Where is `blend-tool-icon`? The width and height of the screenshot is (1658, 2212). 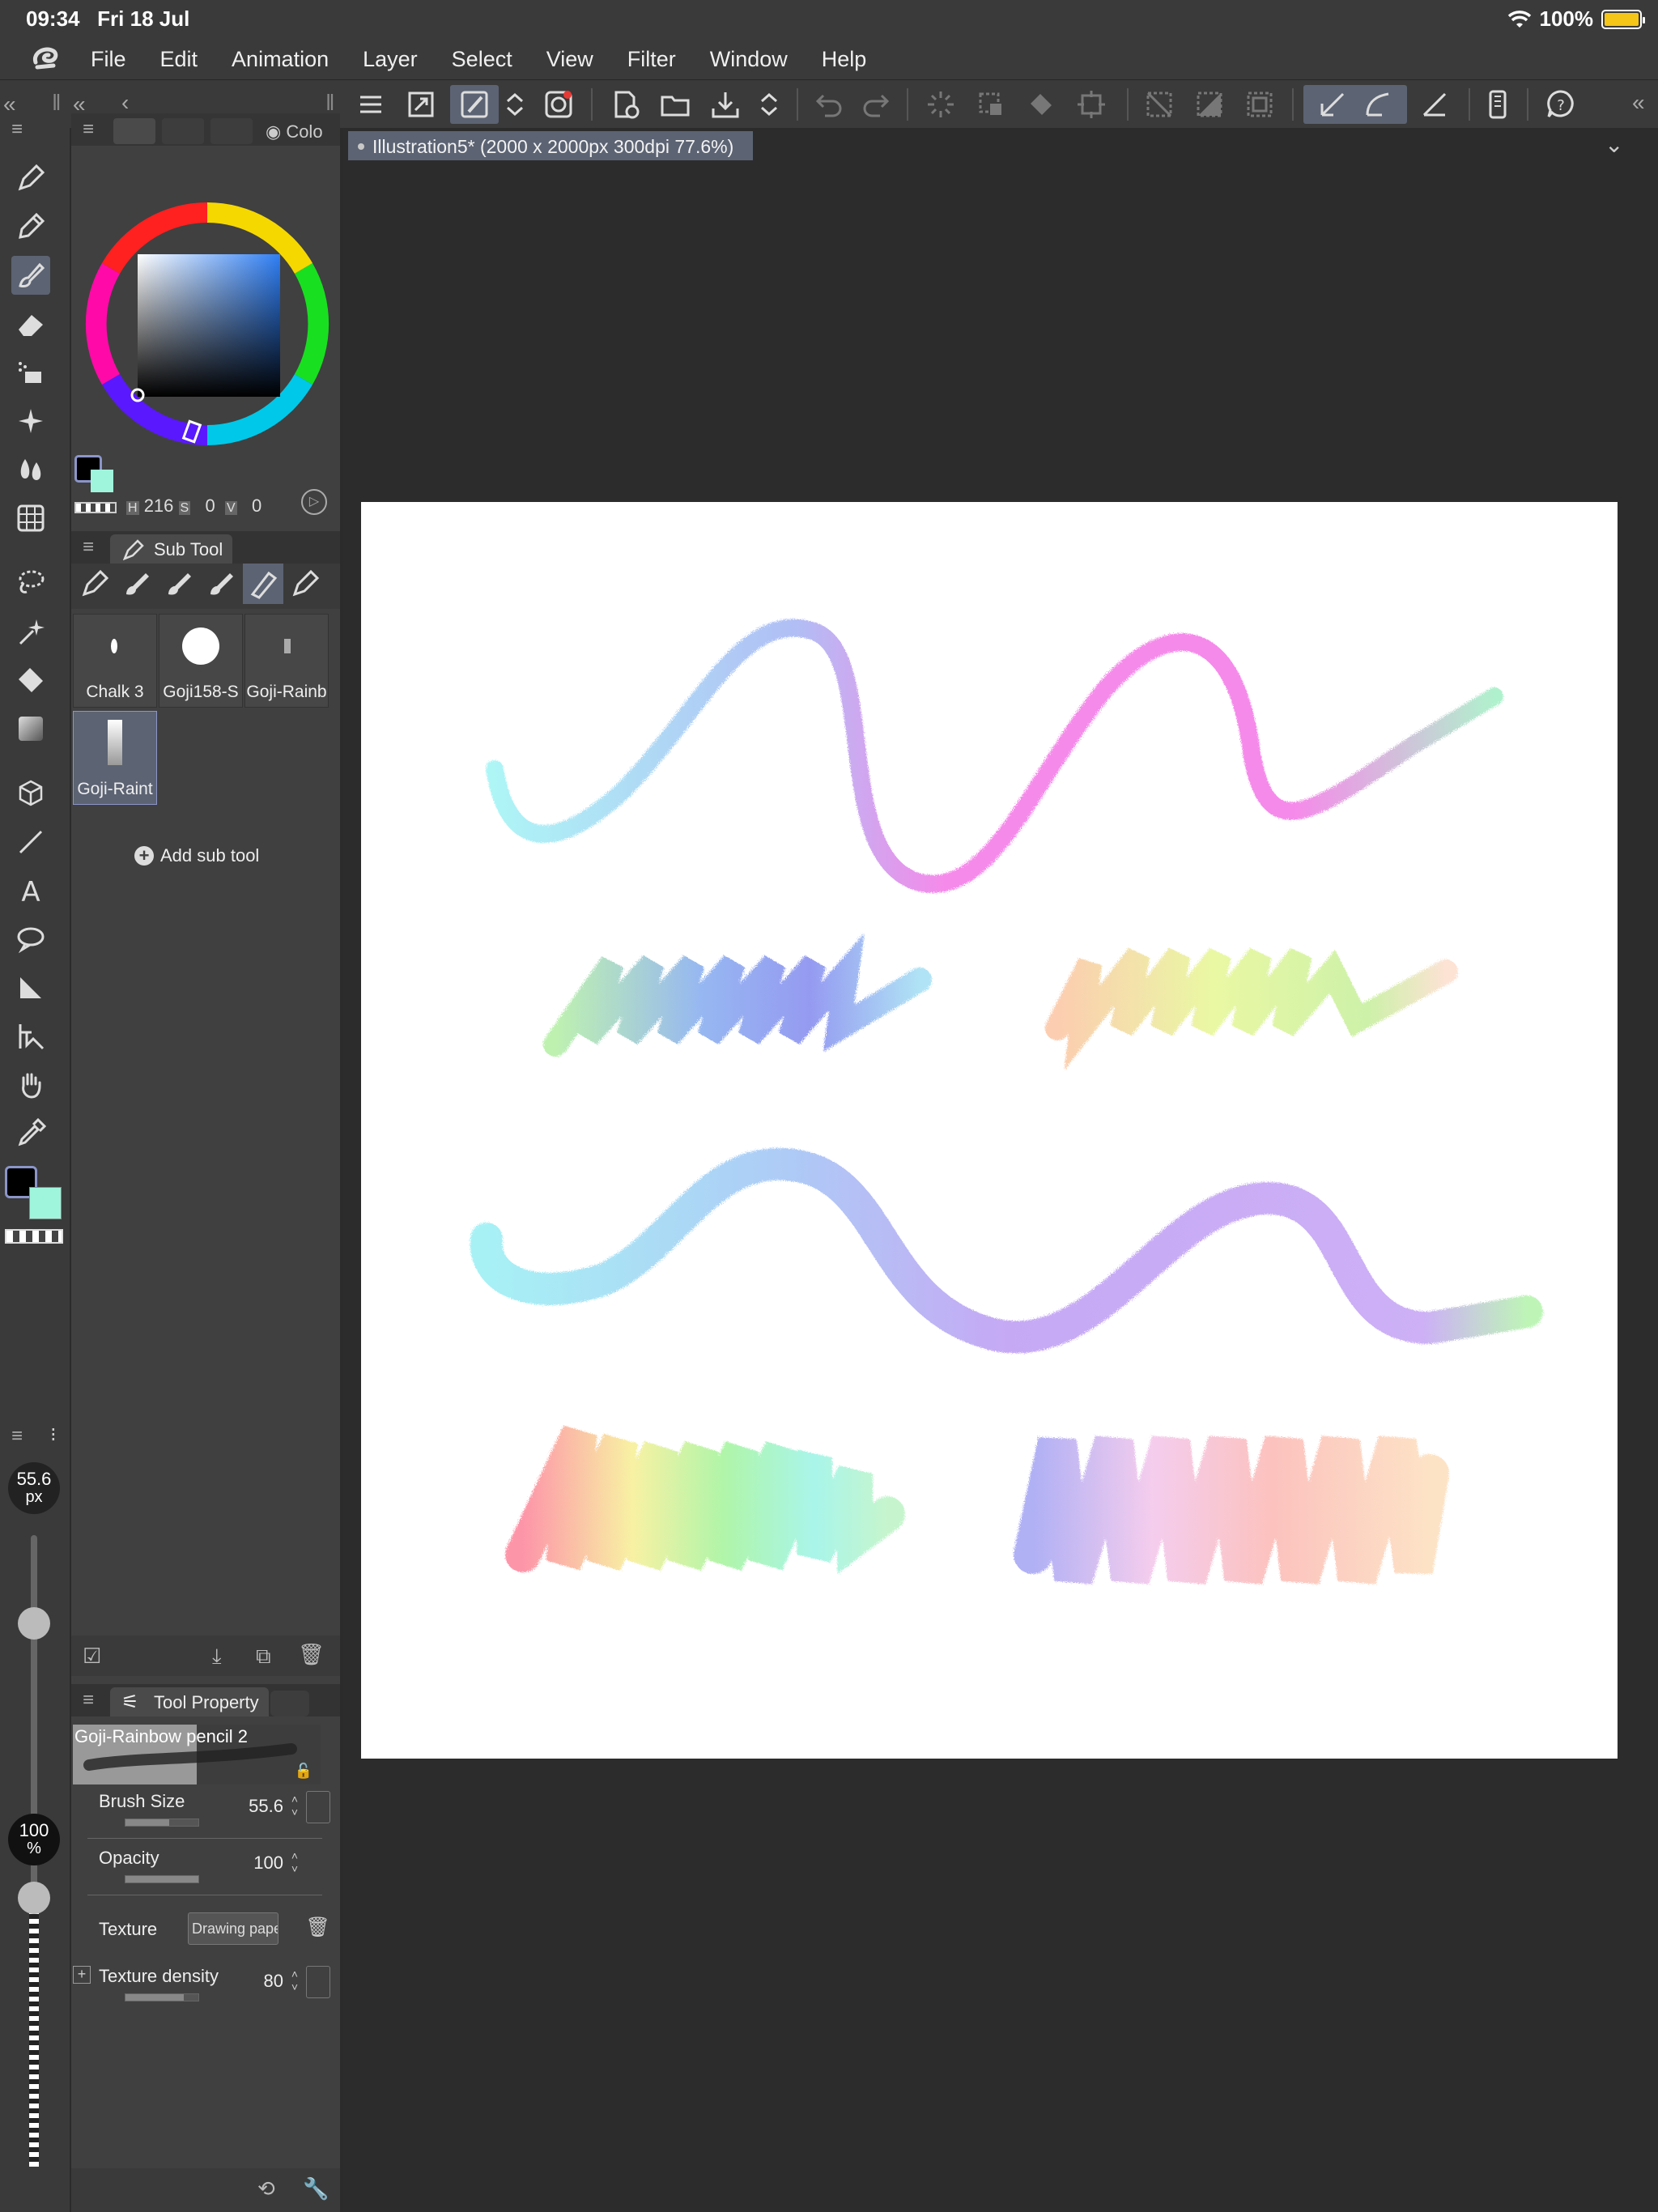 blend-tool-icon is located at coordinates (30, 470).